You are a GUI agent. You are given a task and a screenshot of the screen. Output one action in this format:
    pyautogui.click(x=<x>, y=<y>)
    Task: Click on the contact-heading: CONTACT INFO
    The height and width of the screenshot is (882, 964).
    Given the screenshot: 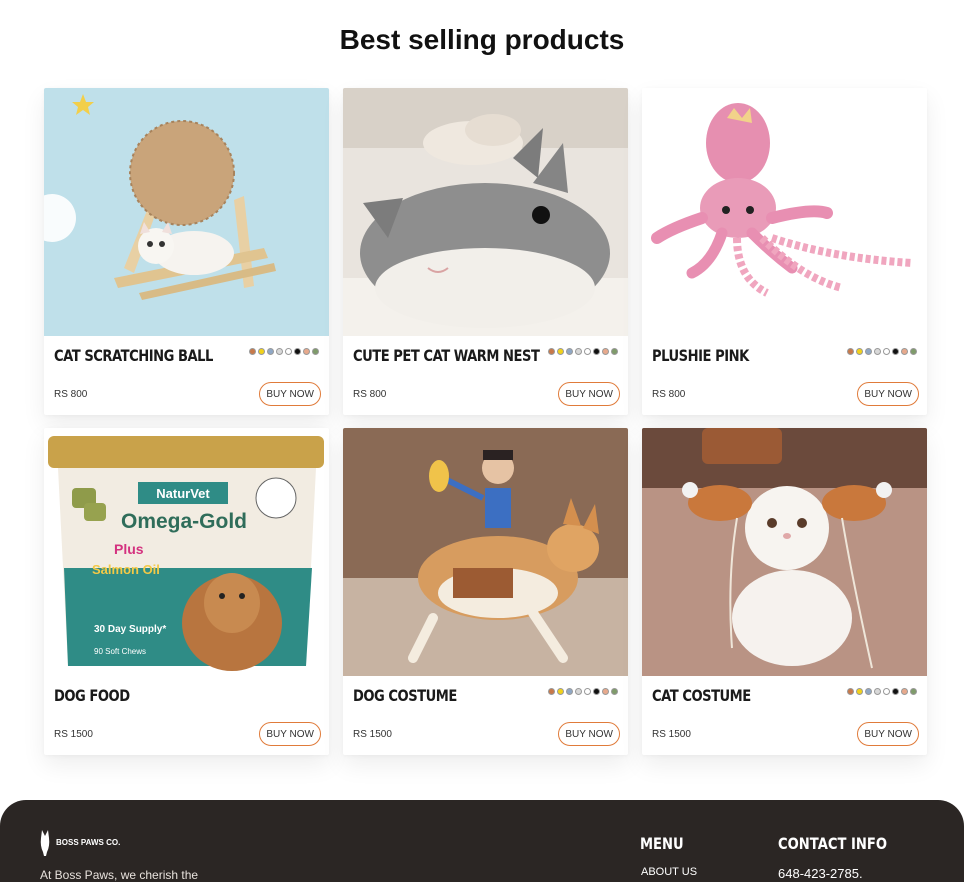 What is the action you would take?
    pyautogui.click(x=832, y=843)
    